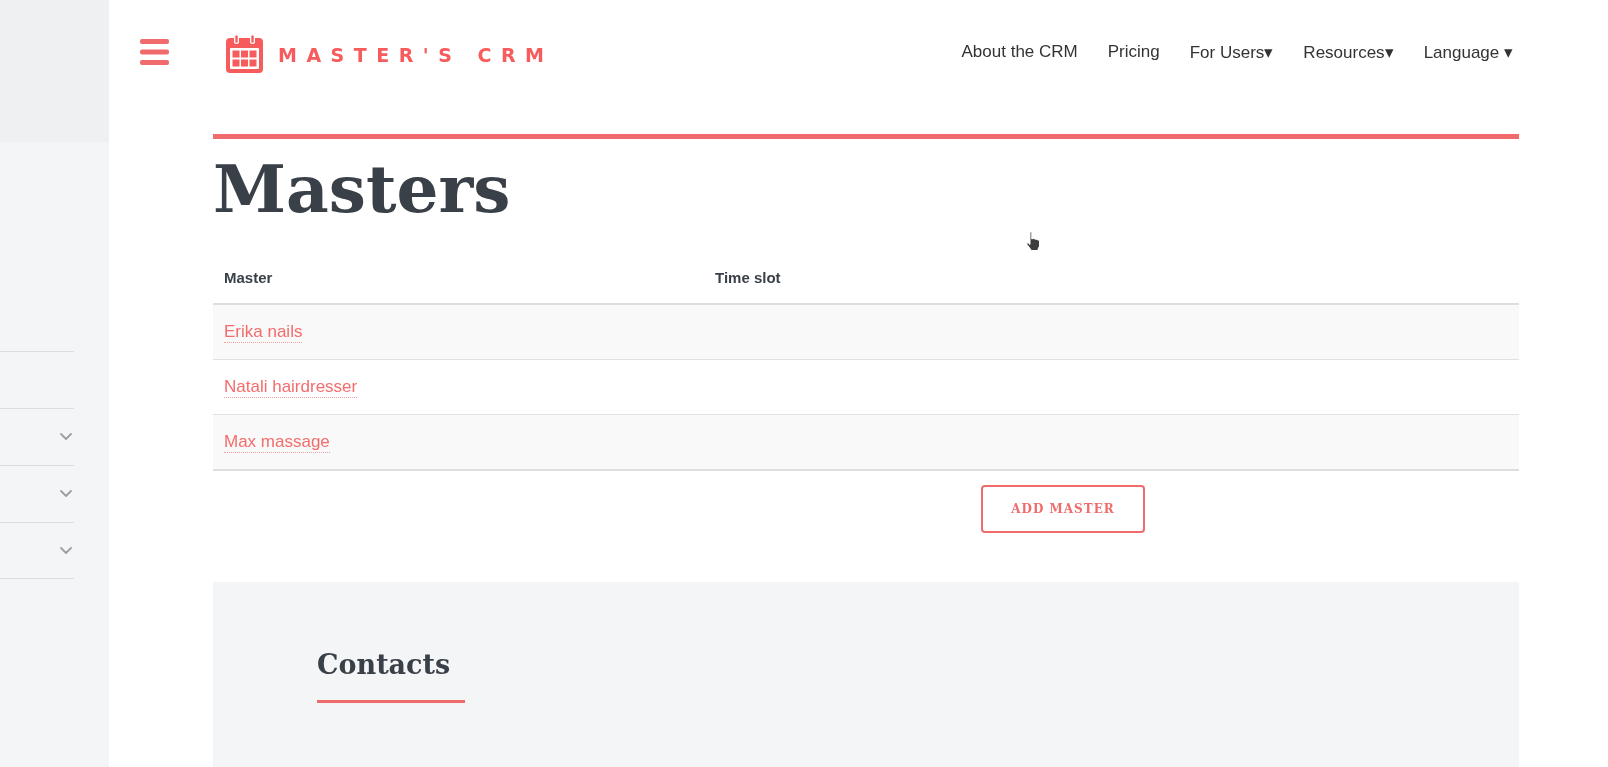  What do you see at coordinates (1019, 52) in the screenshot?
I see `nav-link: About the CRM` at bounding box center [1019, 52].